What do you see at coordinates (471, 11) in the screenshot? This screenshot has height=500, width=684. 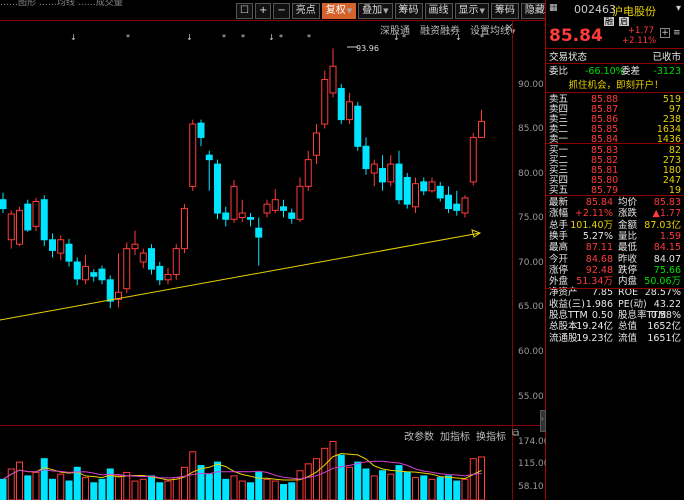 I see `toolbar-button-xianshi: 显示▼` at bounding box center [471, 11].